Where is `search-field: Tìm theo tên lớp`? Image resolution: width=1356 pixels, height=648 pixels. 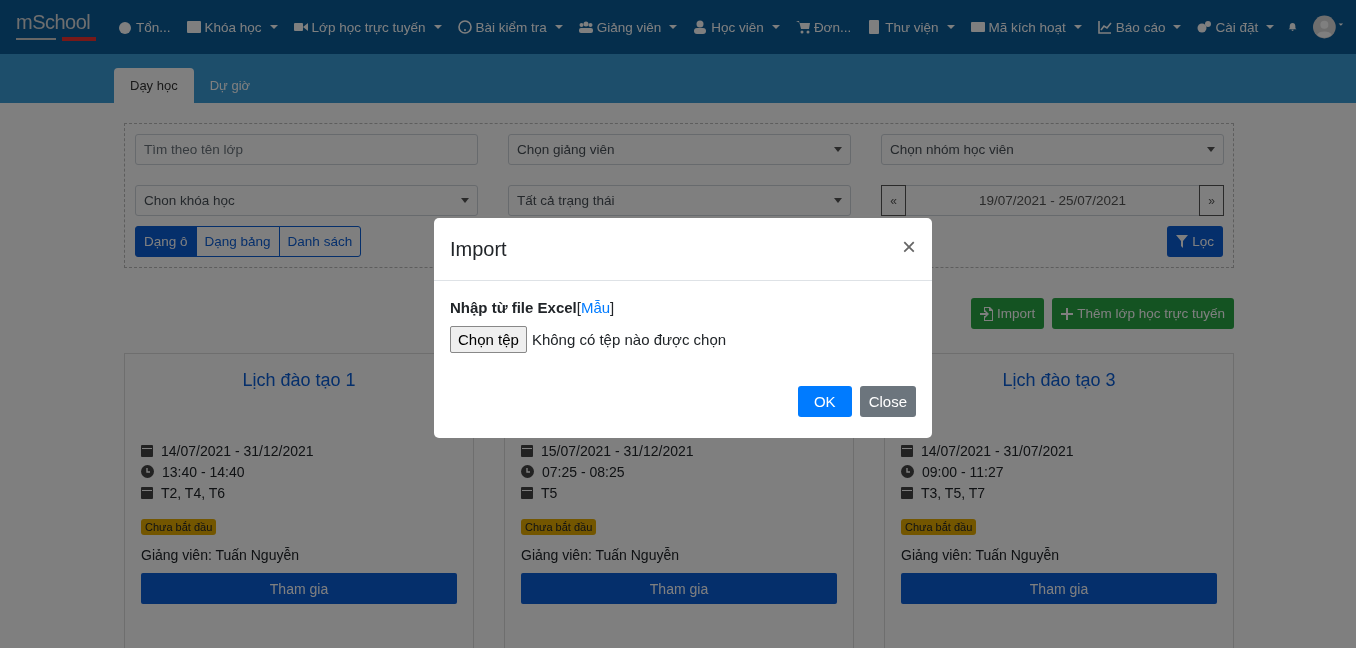
search-field: Tìm theo tên lớp is located at coordinates (306, 149).